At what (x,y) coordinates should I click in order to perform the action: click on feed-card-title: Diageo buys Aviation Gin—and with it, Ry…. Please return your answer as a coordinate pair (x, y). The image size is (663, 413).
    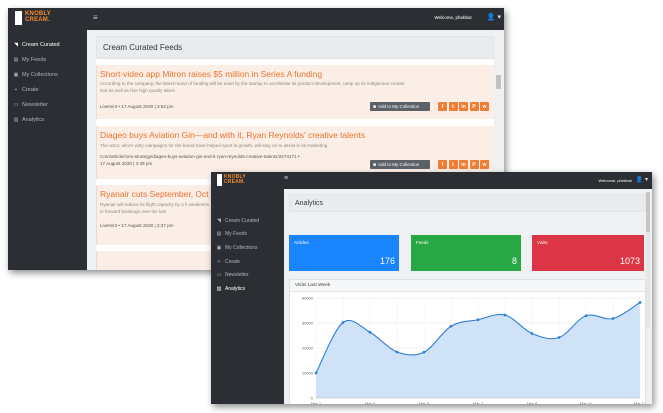
    Looking at the image, I should click on (232, 135).